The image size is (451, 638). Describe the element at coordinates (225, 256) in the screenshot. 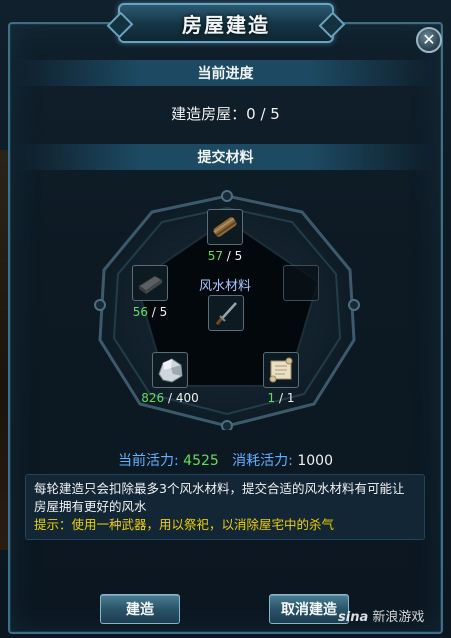

I see `material-count-top: 57 / 5` at that location.